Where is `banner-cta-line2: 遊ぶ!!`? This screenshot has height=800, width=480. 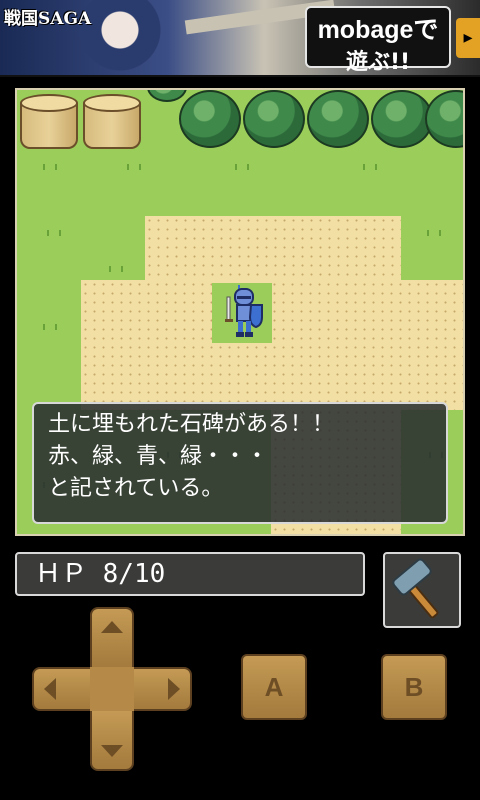
banner-cta-line2: 遊ぶ!! is located at coordinates (378, 62).